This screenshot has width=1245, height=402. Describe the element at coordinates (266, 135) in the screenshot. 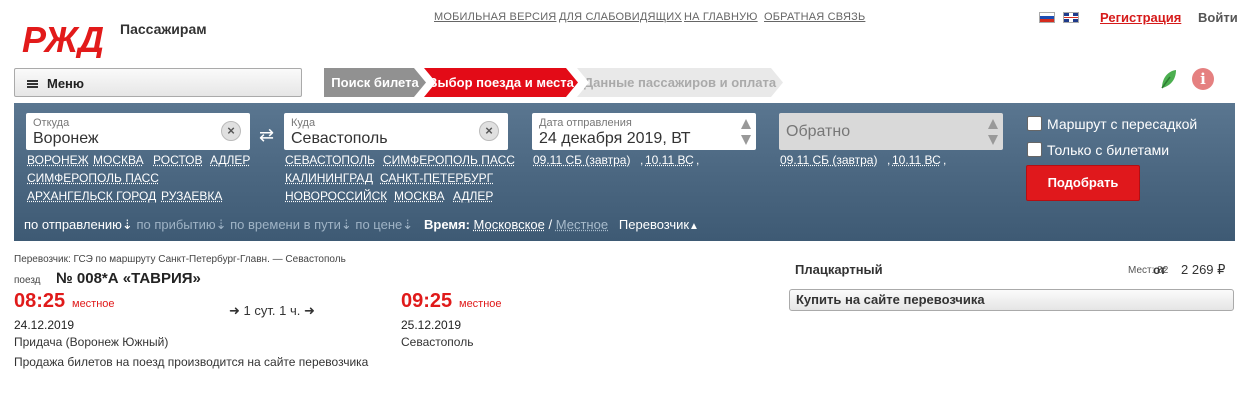

I see `swap-stations-icon: ⇄` at that location.